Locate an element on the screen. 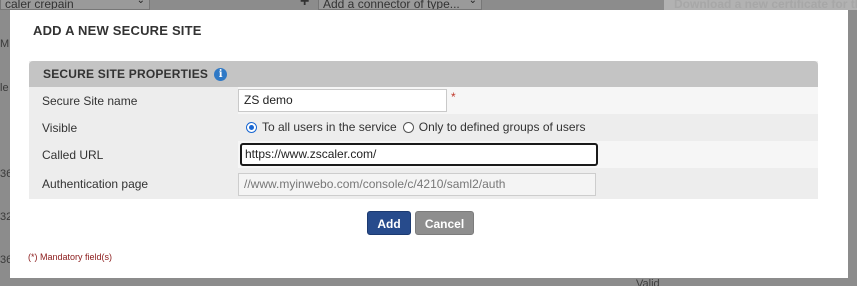  background-connector-select: Add a connector of type... ⌄ is located at coordinates (400, 5).